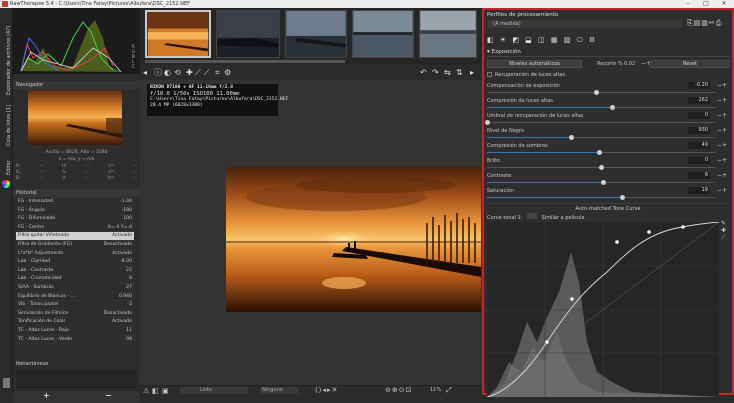  I want to click on history-item: FG - Ángulo -180, so click(75, 211).